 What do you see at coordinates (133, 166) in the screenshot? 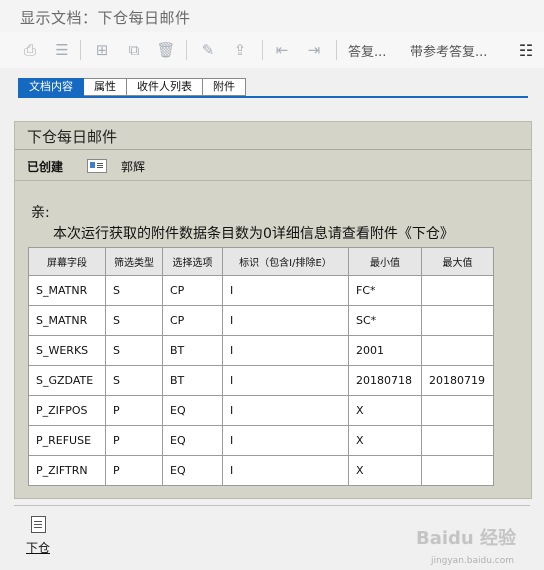
I see `author-name: 郭辉` at bounding box center [133, 166].